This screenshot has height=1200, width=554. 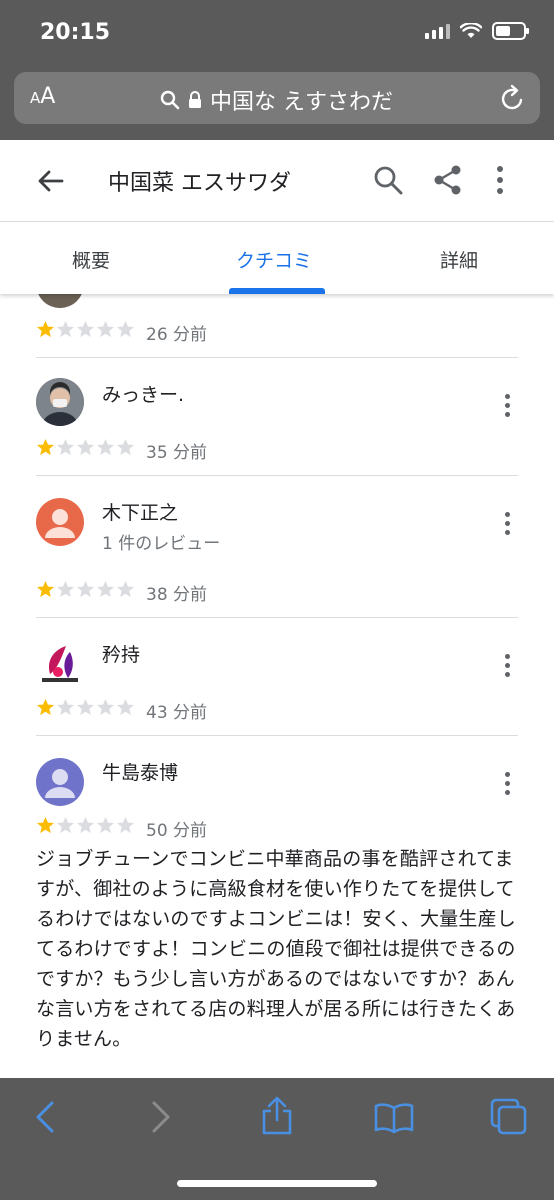 What do you see at coordinates (161, 1117) in the screenshot?
I see `browser-forward-icon` at bounding box center [161, 1117].